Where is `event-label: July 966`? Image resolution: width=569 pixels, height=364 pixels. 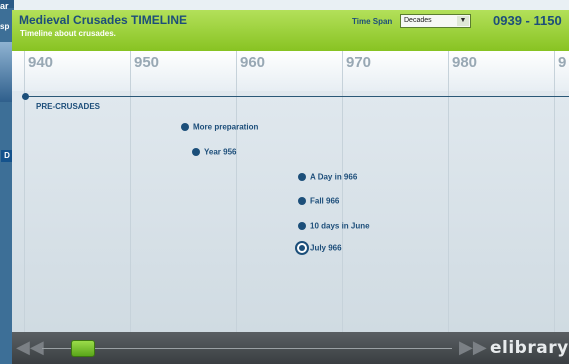
event-label: July 966 is located at coordinates (326, 247).